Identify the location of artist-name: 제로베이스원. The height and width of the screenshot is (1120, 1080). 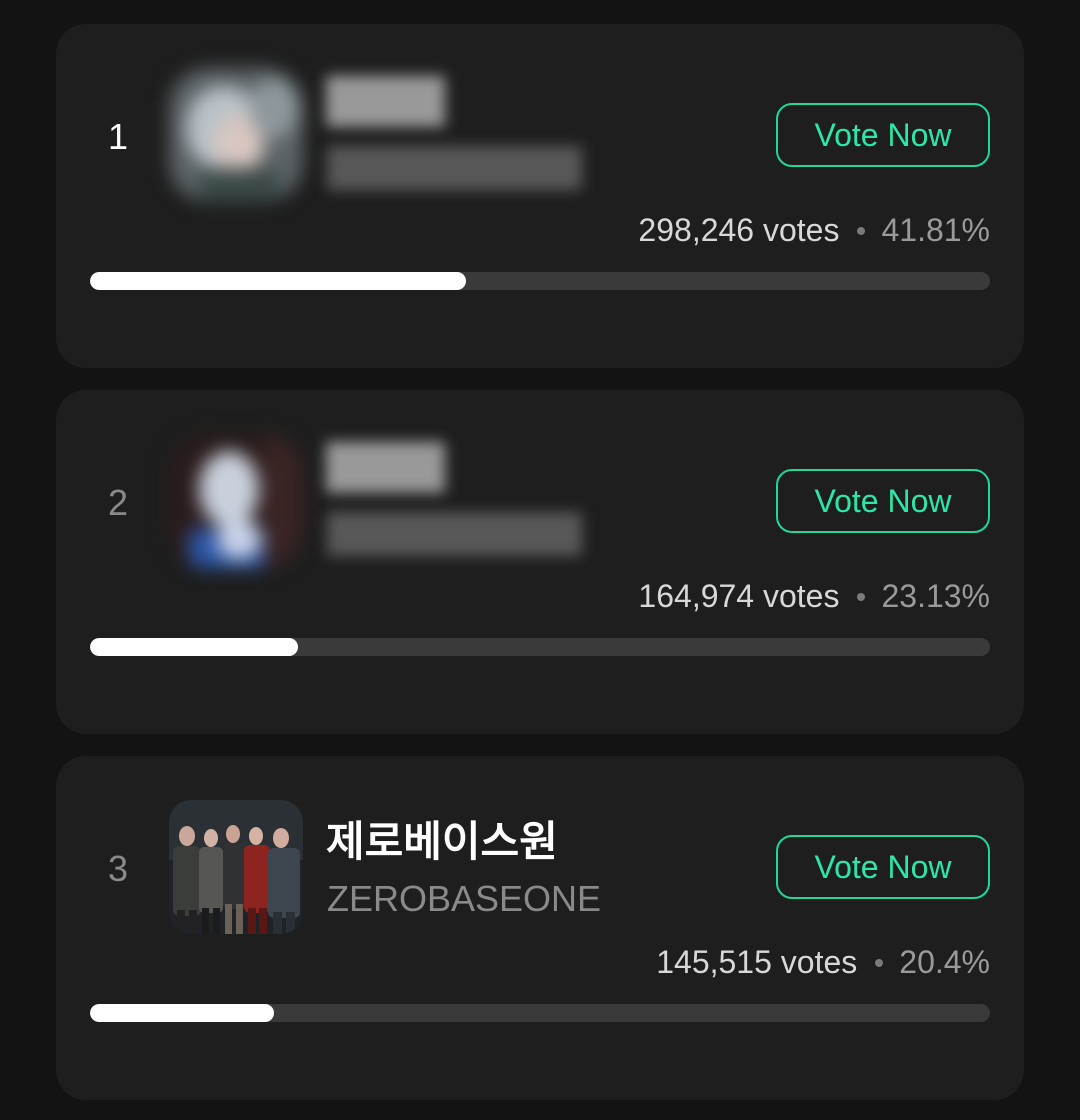
(442, 841).